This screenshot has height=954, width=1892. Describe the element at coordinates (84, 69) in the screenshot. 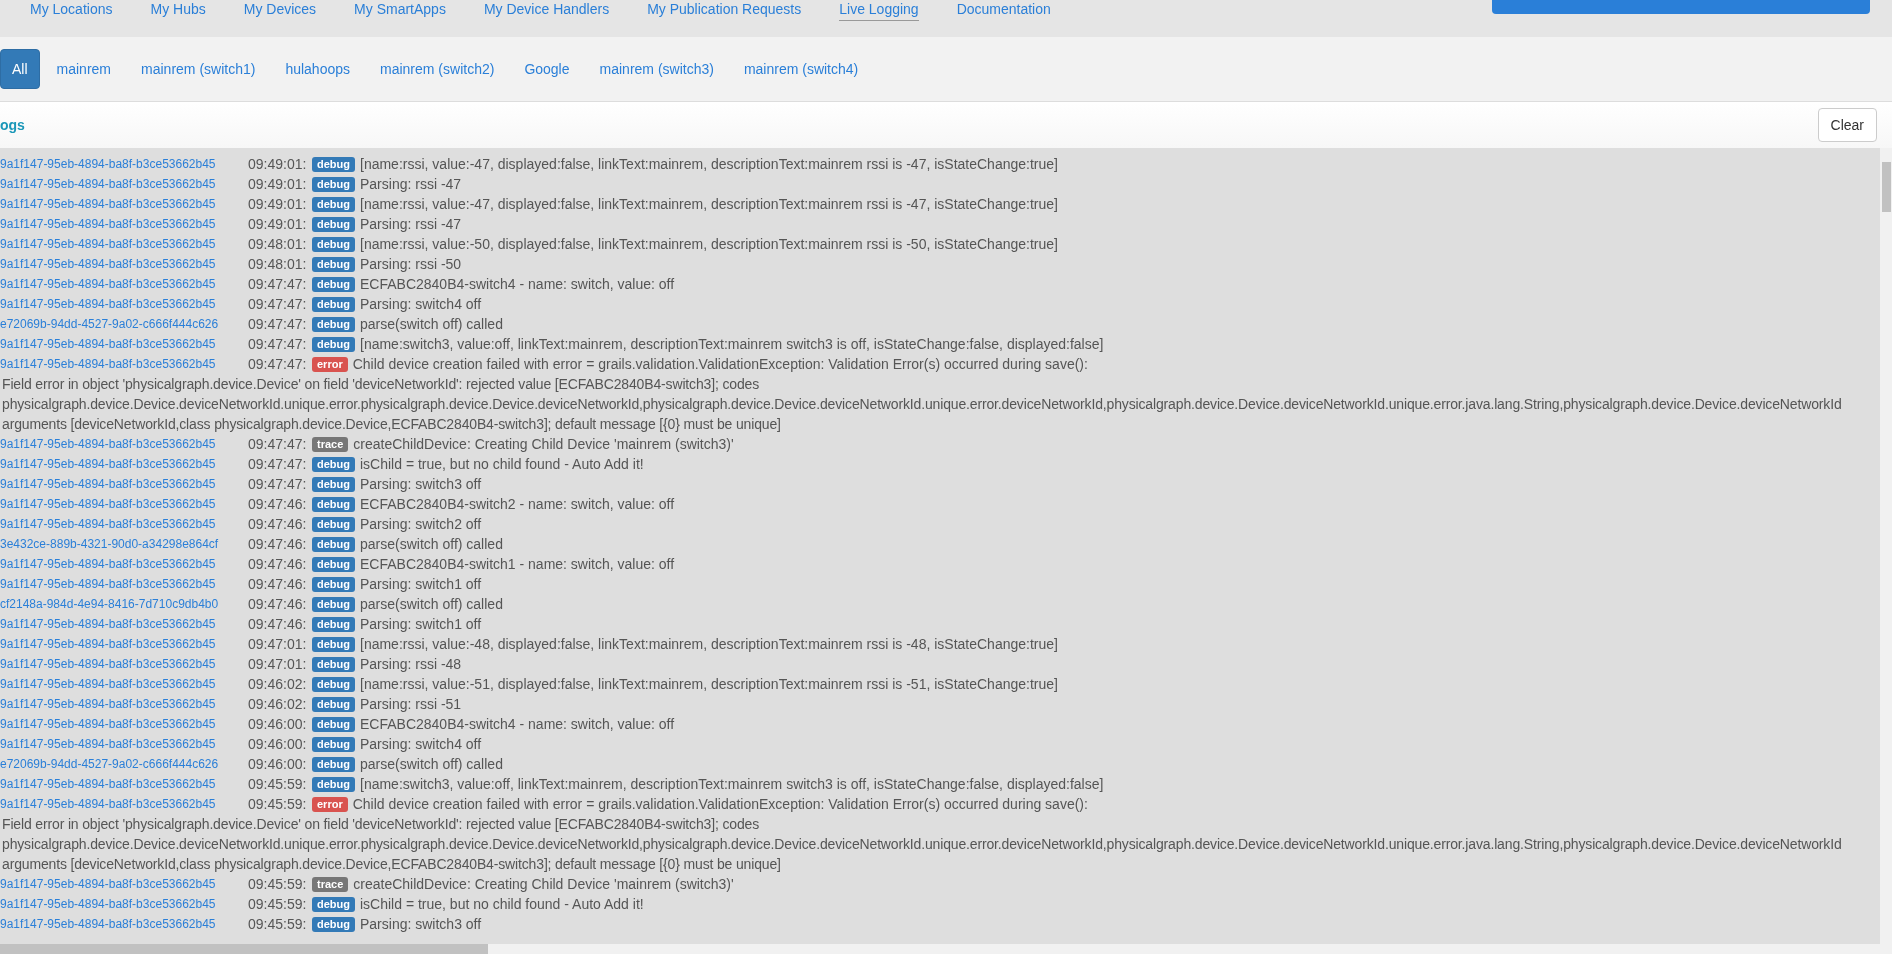

I see `device-filter-tab: mainrem` at that location.